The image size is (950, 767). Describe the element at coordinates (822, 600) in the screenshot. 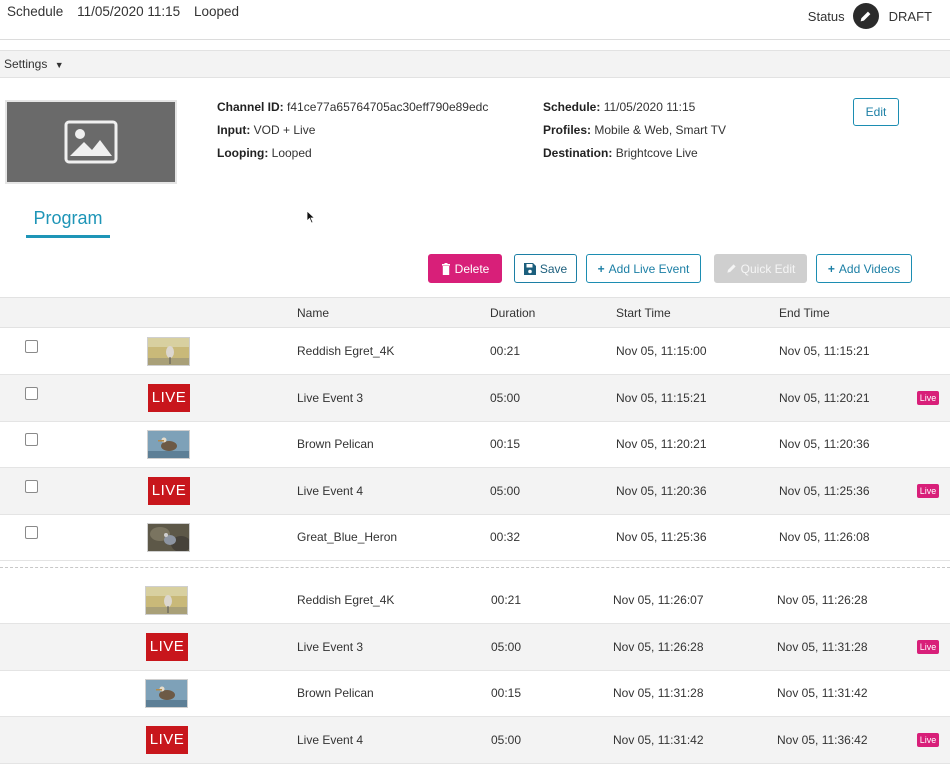

I see `row-end-time: Nov 05, 11:26:28` at that location.